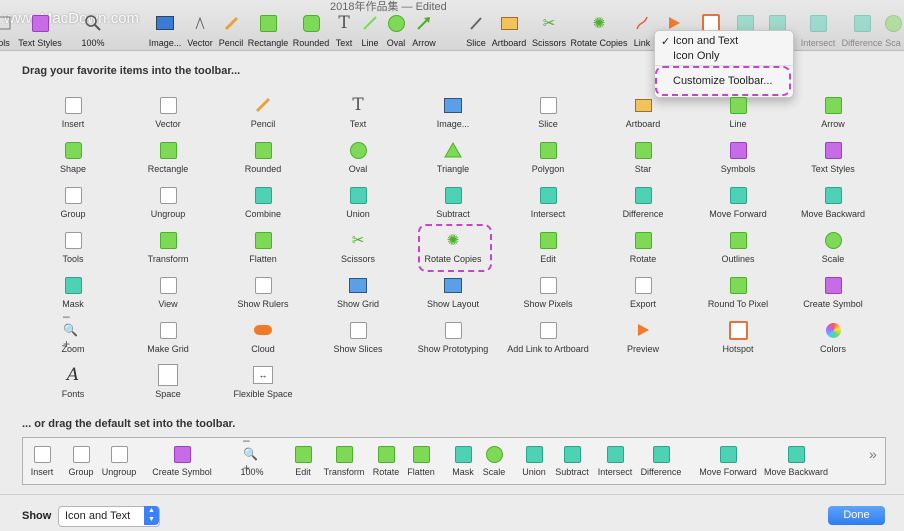 The height and width of the screenshot is (531, 904). What do you see at coordinates (455, 248) in the screenshot?
I see `rotate-copies-highlight` at bounding box center [455, 248].